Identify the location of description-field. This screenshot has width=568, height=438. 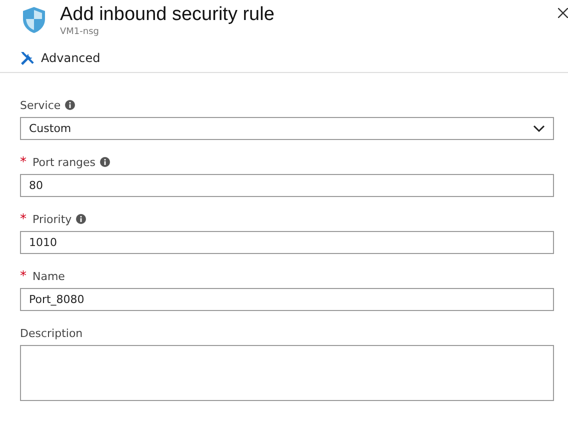
(287, 373).